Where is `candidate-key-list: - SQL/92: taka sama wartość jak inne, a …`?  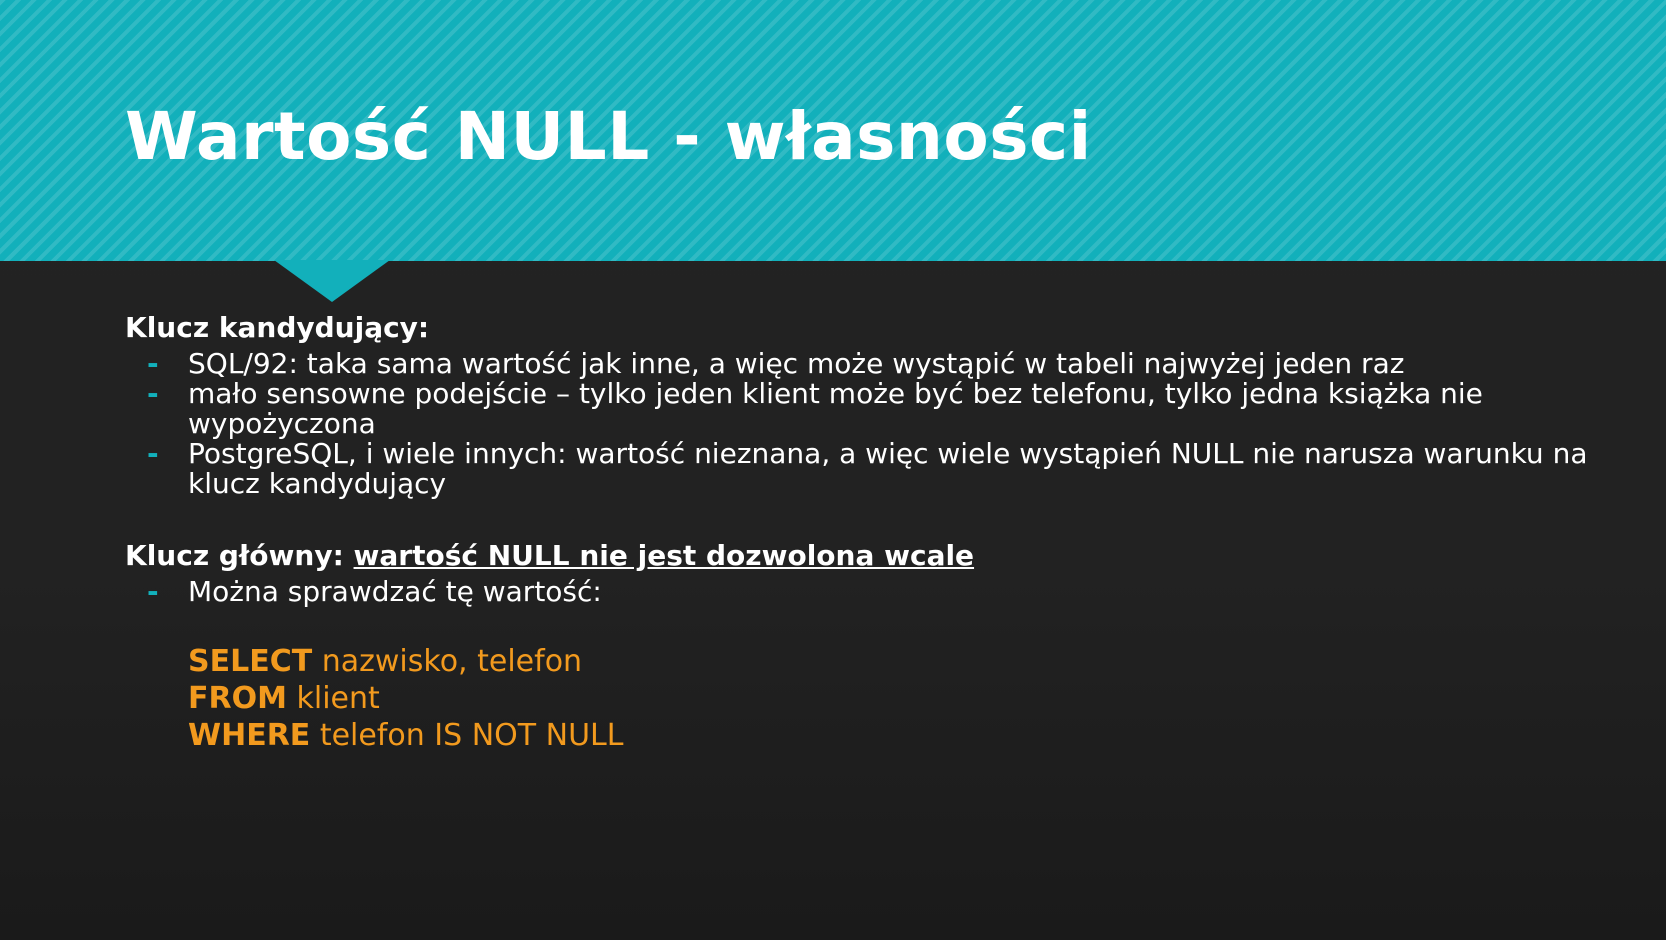 candidate-key-list: - SQL/92: taka sama wartość jak inne, a … is located at coordinates (875, 424).